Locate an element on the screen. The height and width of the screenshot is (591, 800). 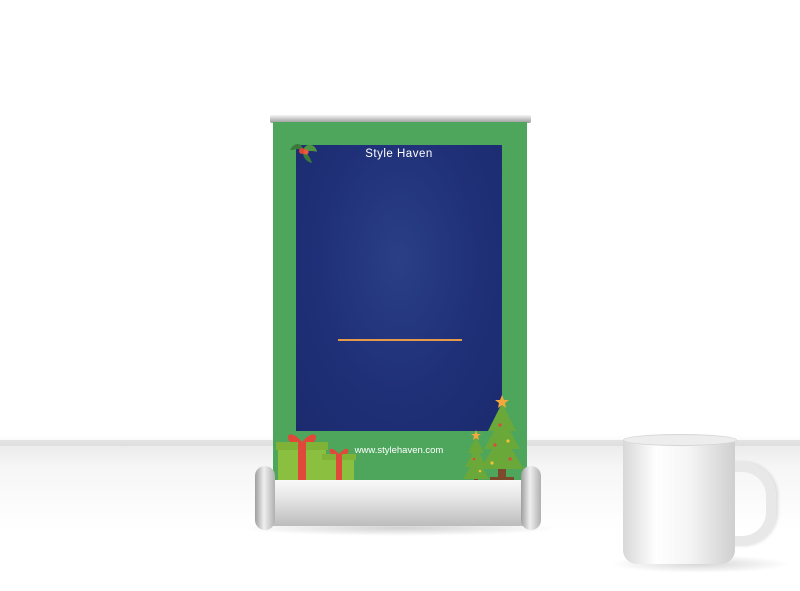
coffee-mug-icon is located at coordinates (679, 501).